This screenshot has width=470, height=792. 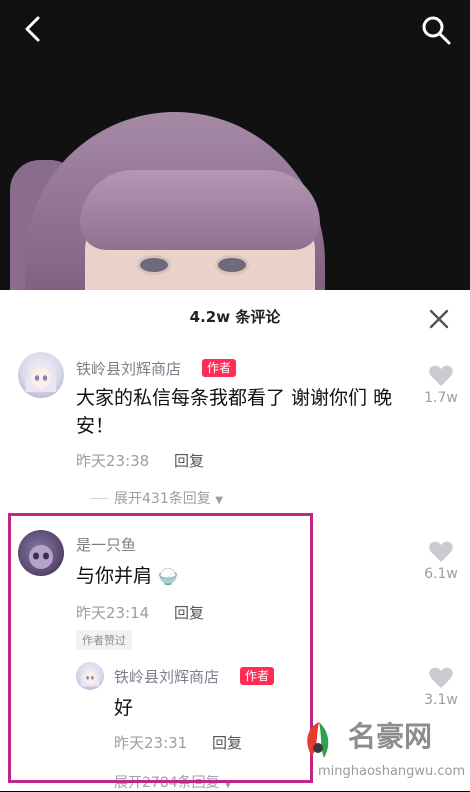 What do you see at coordinates (439, 319) in the screenshot?
I see `close-icon` at bounding box center [439, 319].